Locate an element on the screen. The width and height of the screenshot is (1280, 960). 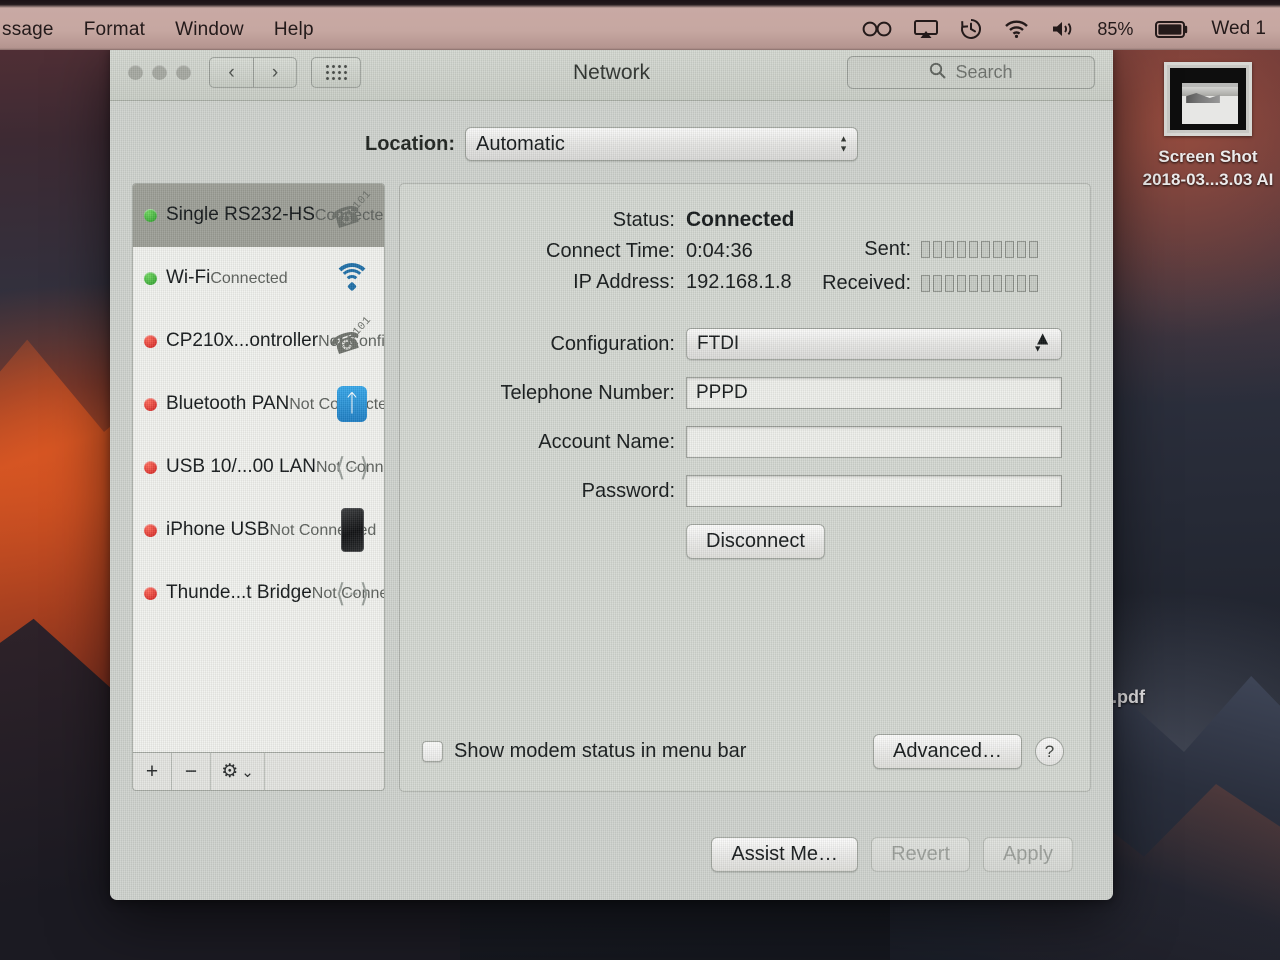
sent-row: Sent: is located at coordinates (912, 249).